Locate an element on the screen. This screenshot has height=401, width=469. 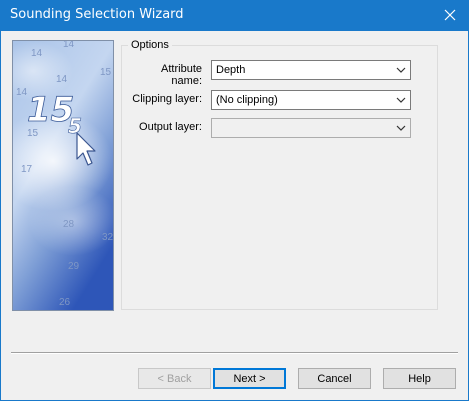
output-layer-dropdown is located at coordinates (311, 128).